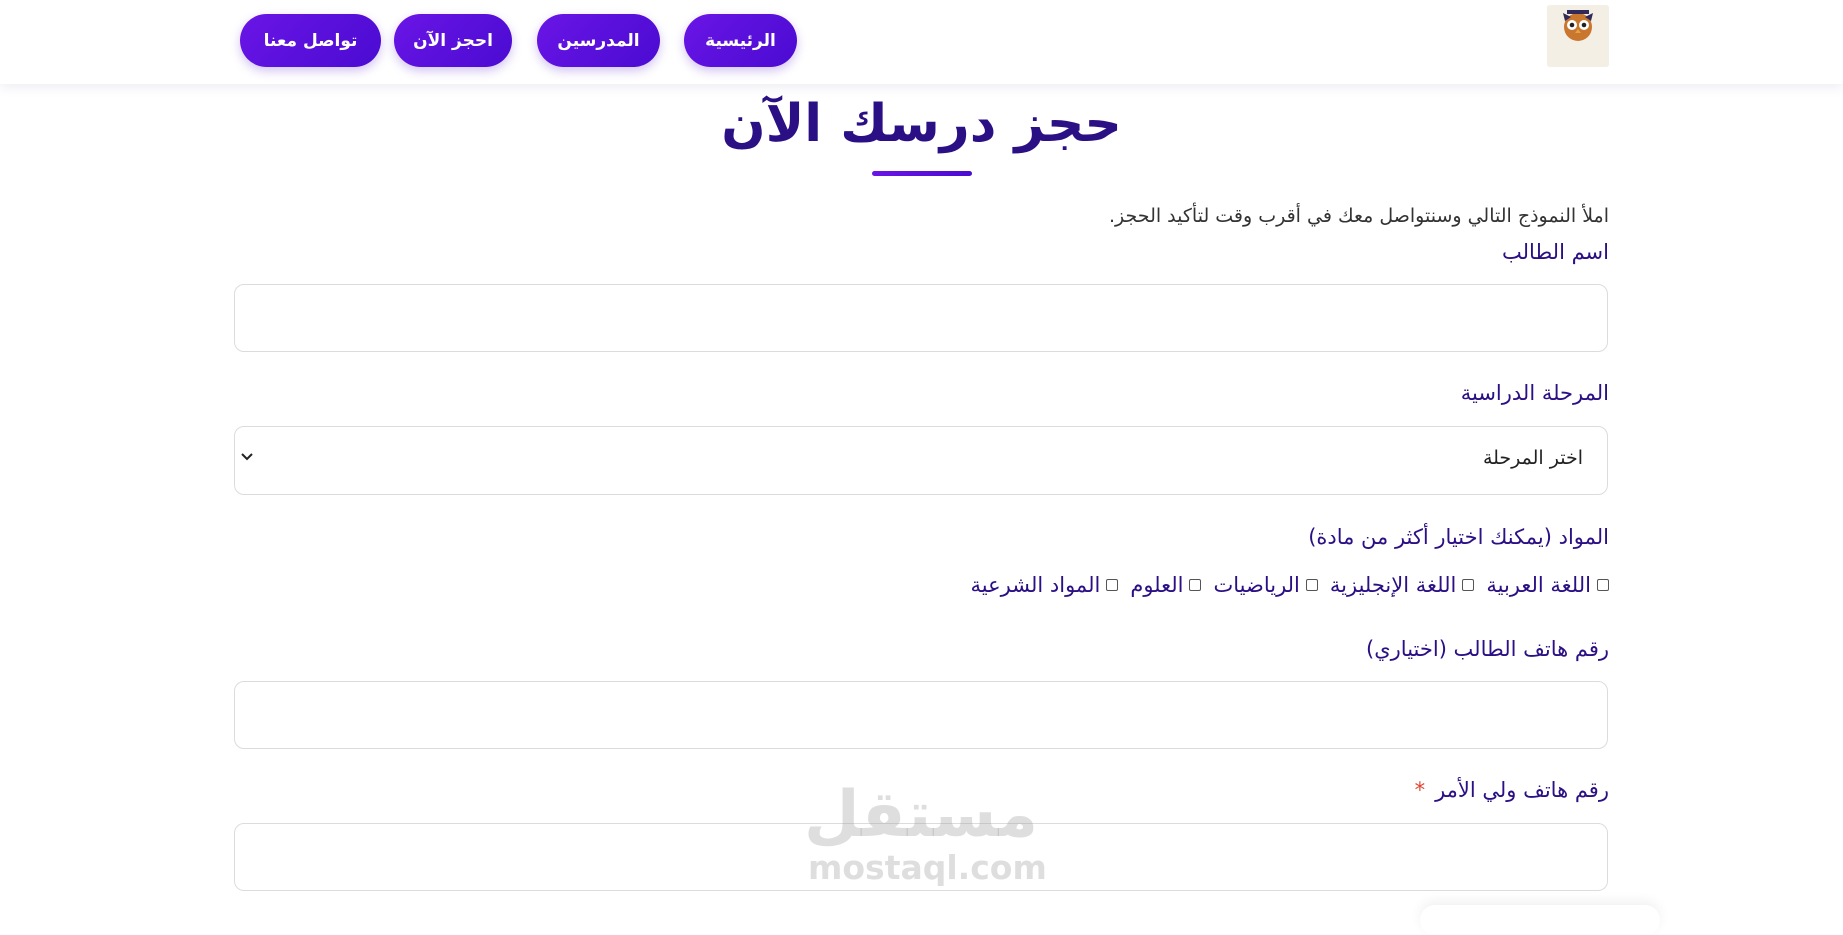 Image resolution: width=1843 pixels, height=935 pixels. I want to click on subject-science-option: العلوم, so click(1166, 585).